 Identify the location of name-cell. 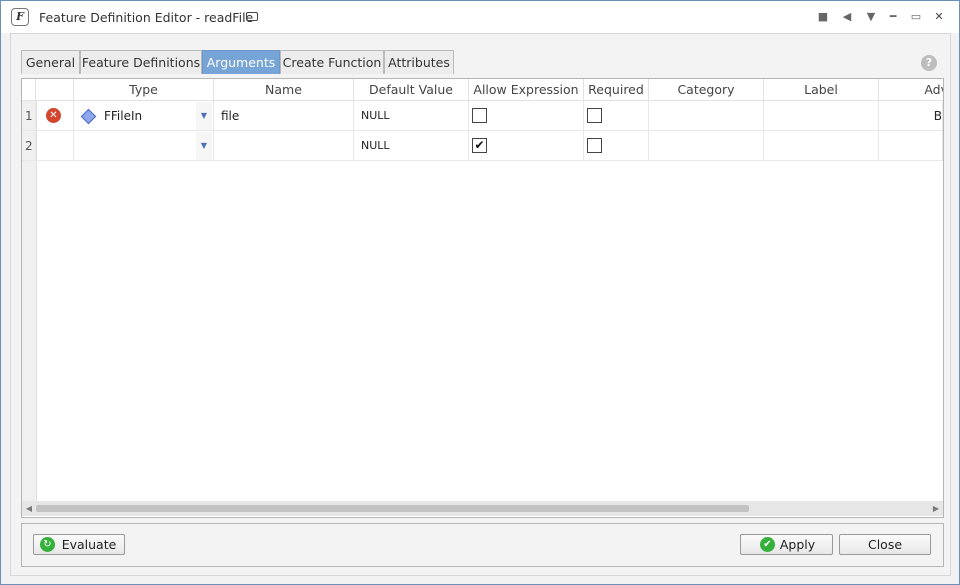
(284, 146).